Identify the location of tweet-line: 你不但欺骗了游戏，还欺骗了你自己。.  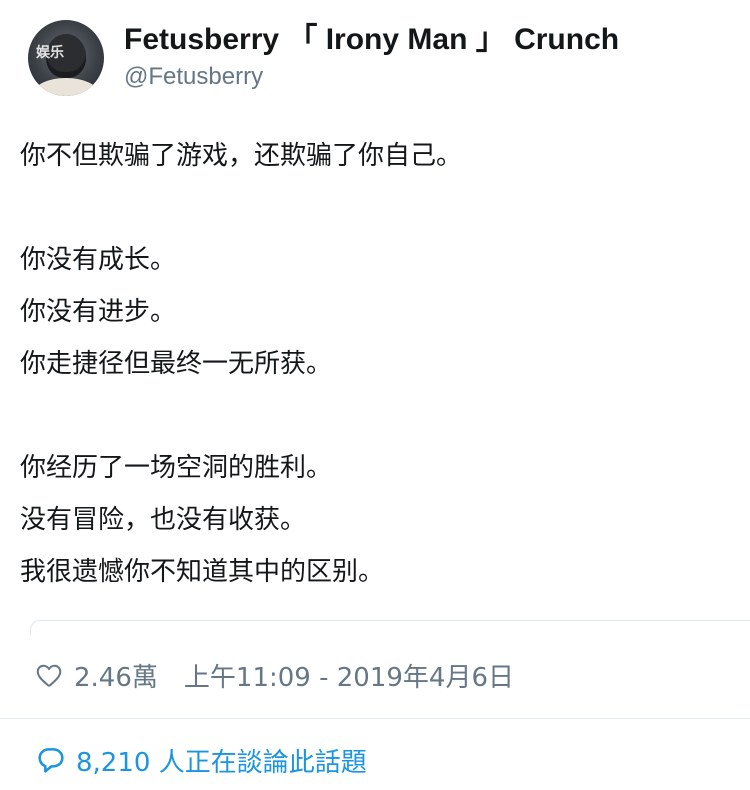
(241, 156).